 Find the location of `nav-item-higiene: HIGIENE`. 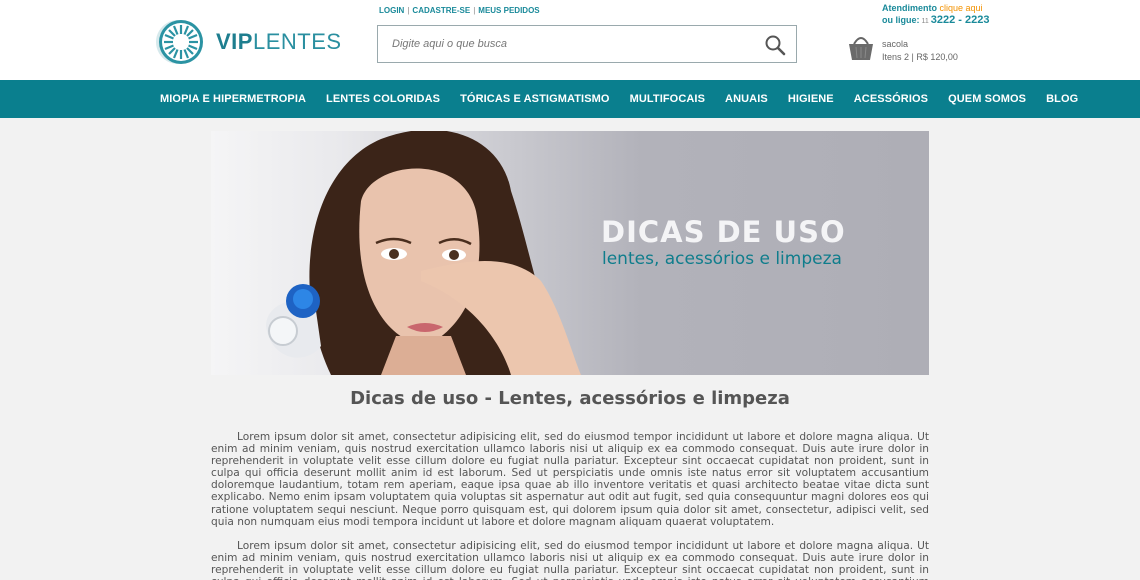

nav-item-higiene: HIGIENE is located at coordinates (811, 99).